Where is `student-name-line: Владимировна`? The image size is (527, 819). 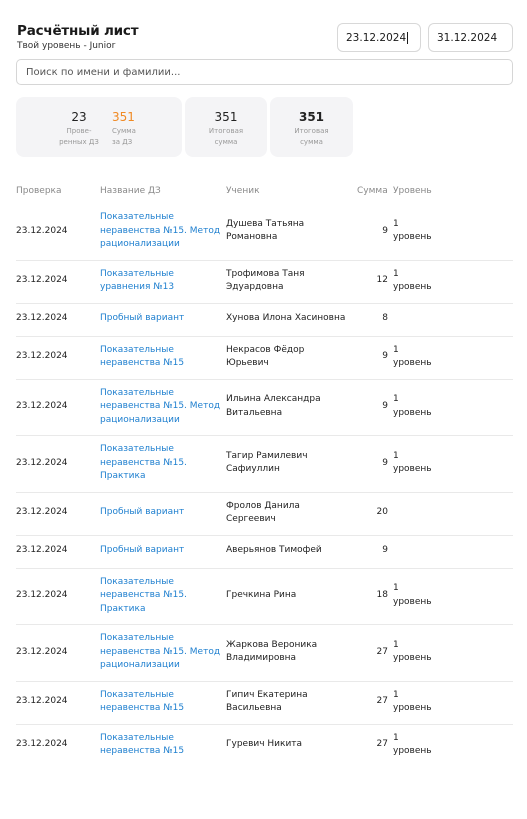 student-name-line: Владимировна is located at coordinates (261, 658).